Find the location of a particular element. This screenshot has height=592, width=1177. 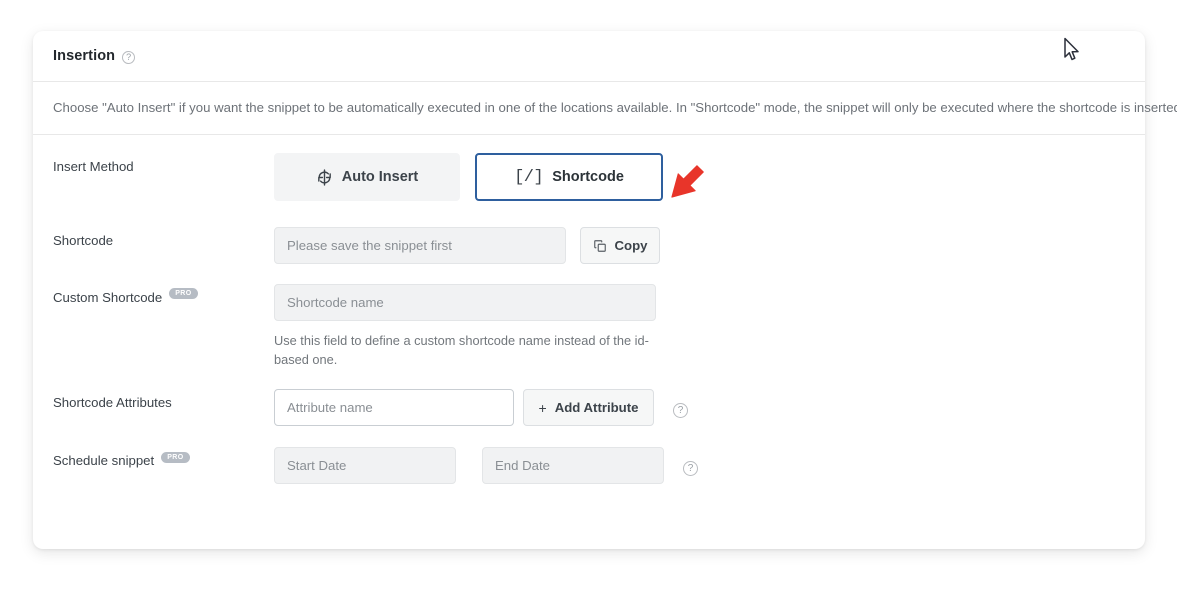

sync-arrows-icon is located at coordinates (324, 177).